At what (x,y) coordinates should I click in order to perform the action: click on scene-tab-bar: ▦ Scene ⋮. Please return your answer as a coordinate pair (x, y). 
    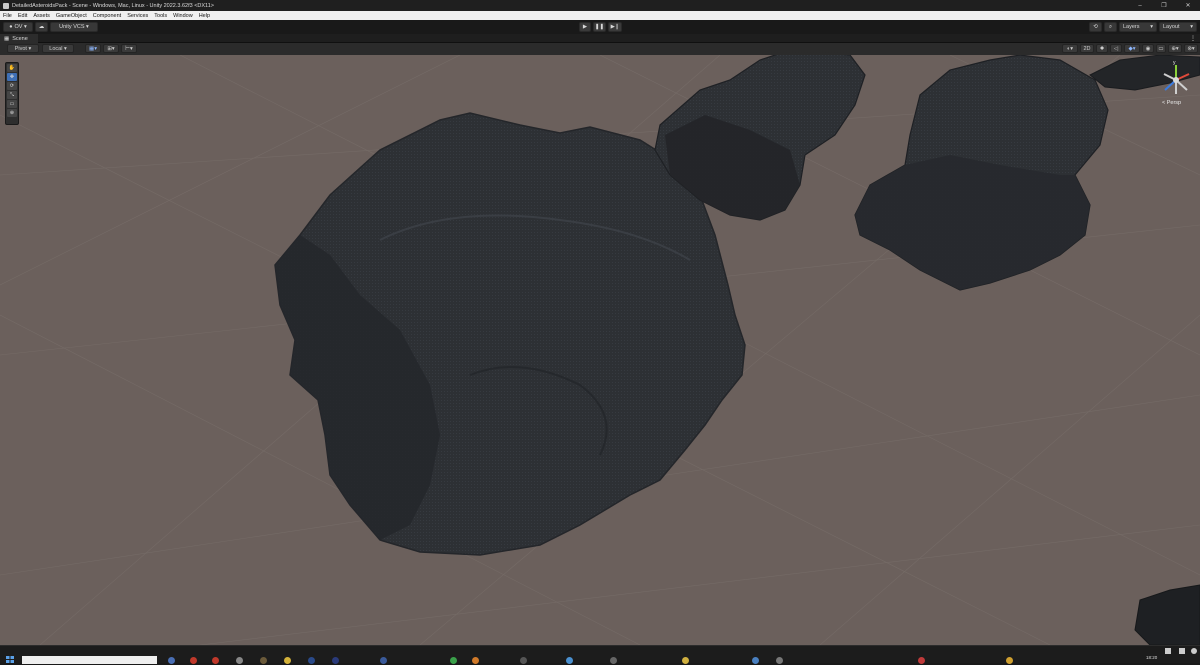
    Looking at the image, I should click on (600, 38).